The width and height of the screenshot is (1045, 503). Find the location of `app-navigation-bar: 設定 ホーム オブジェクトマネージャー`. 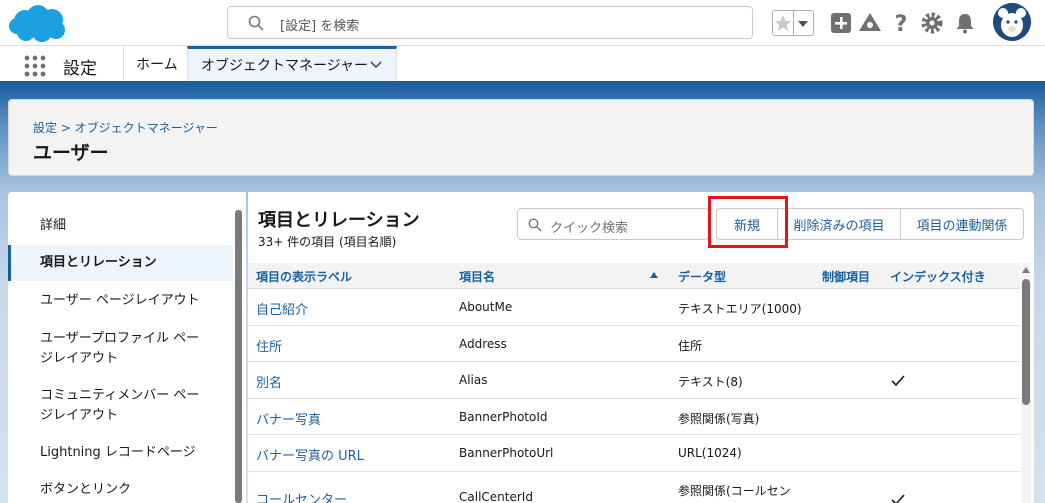

app-navigation-bar: 設定 ホーム オブジェクトマネージャー is located at coordinates (522, 65).